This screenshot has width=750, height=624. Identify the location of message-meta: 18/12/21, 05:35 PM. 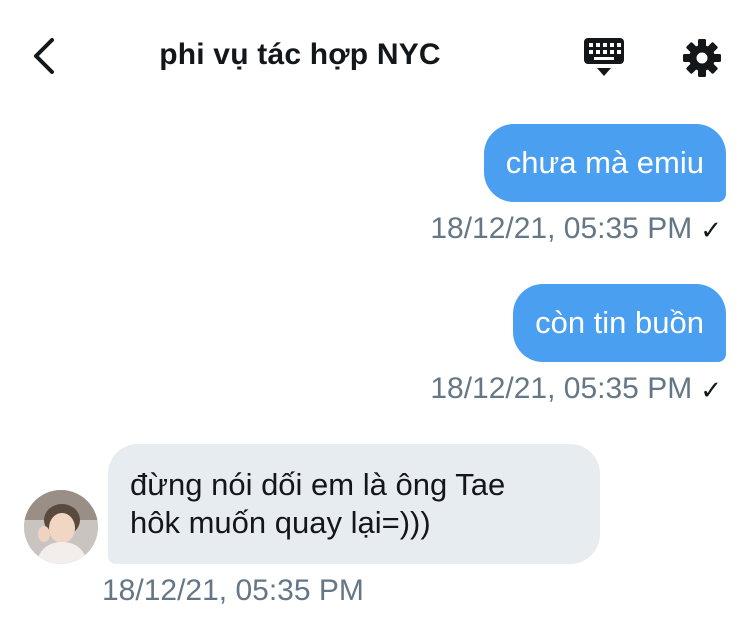
(233, 591).